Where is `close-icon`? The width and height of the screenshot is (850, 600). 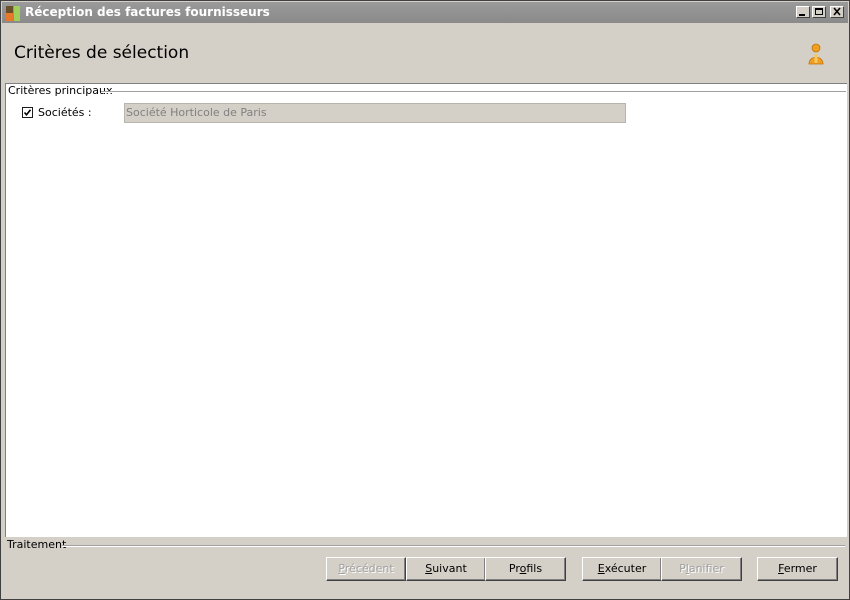 close-icon is located at coordinates (837, 11).